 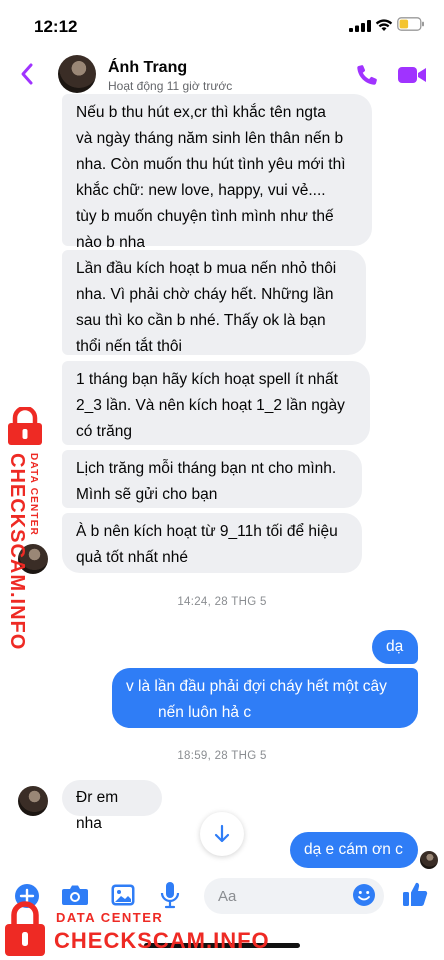 I want to click on message-line: sau thì ko cần b nhé. Thấy ok là bạn, so click(x=201, y=320).